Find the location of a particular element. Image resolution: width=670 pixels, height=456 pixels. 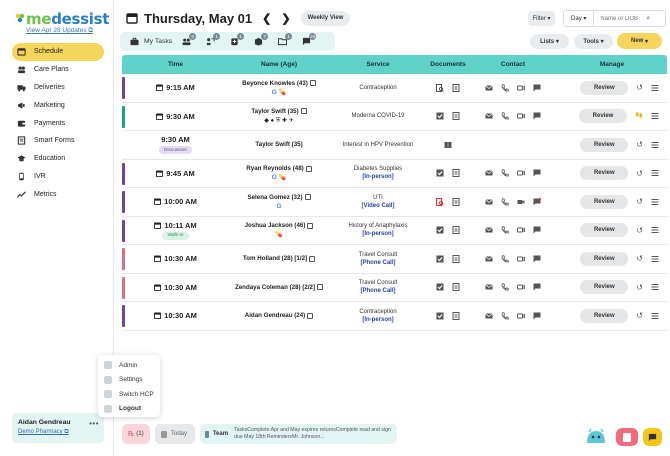

col-service: Service is located at coordinates (378, 64).